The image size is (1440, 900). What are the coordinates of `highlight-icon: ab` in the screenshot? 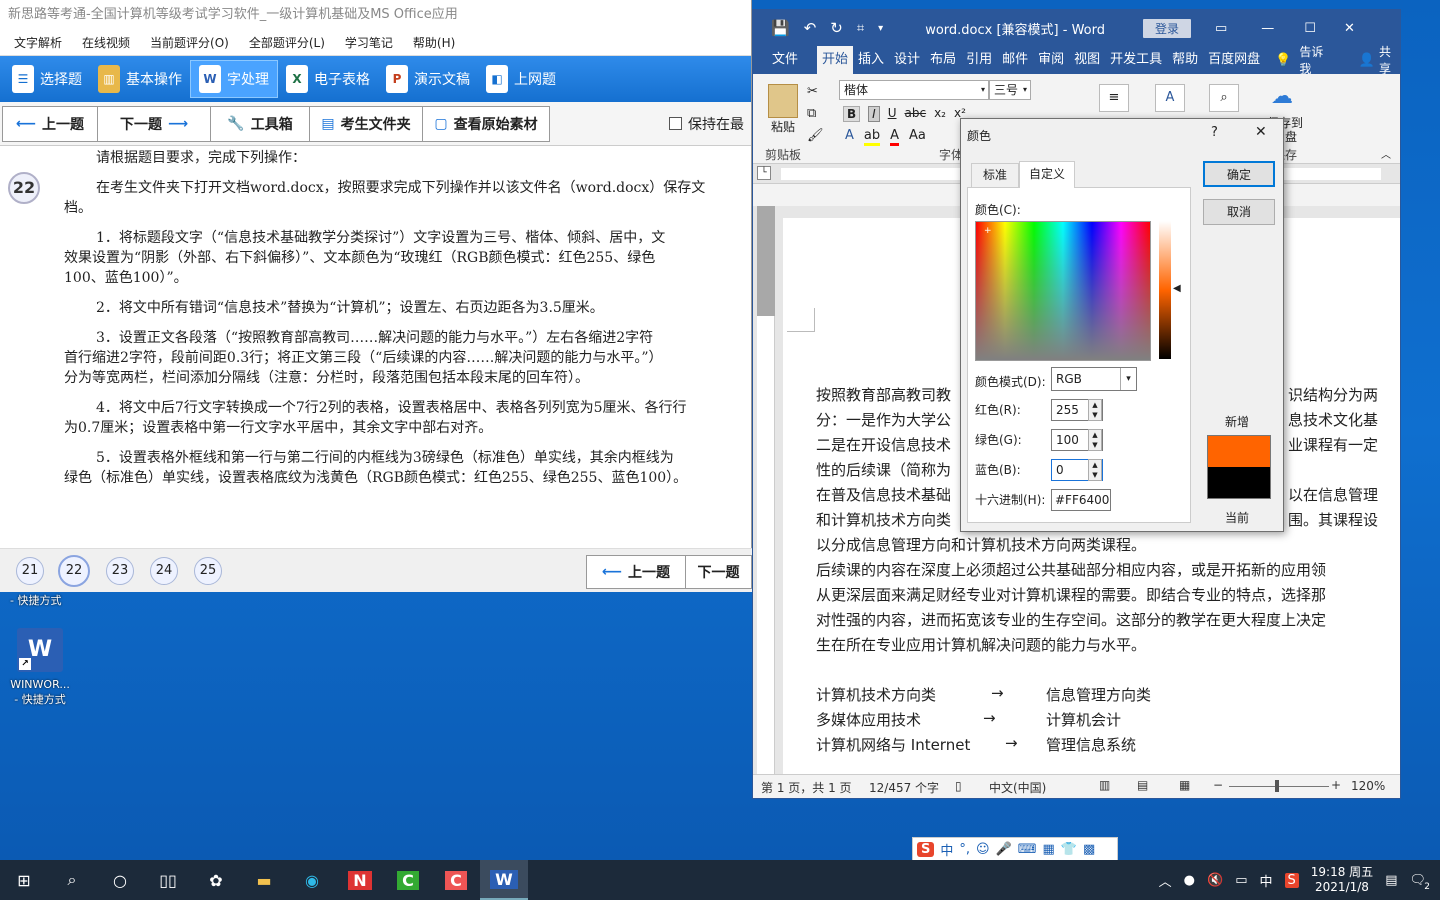 It's located at (872, 137).